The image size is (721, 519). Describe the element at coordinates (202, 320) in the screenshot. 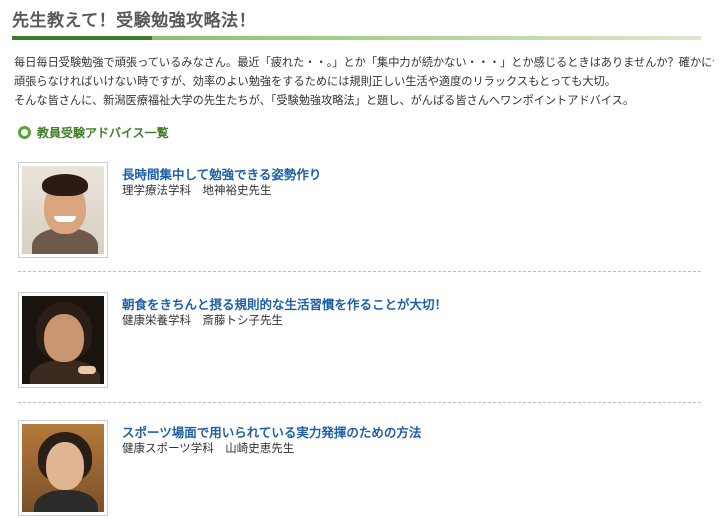

I see `teacher-name: 健康栄養学科 斎藤トシ子先生` at that location.